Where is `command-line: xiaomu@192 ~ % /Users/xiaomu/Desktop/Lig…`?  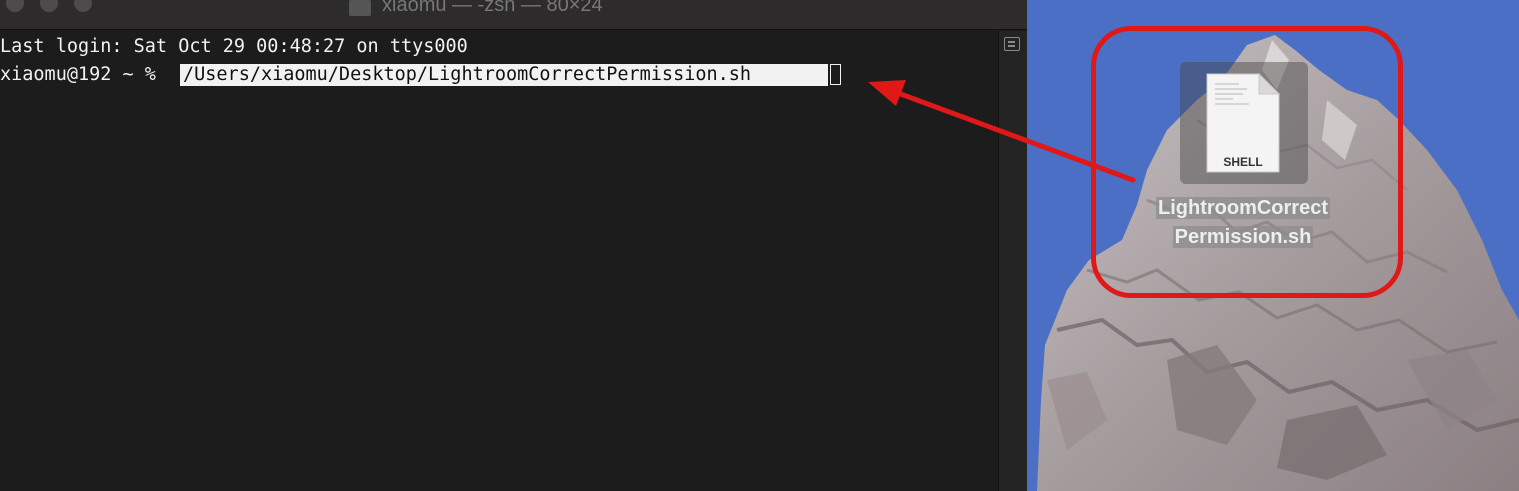
command-line: xiaomu@192 ~ % /Users/xiaomu/Desktop/Lig… is located at coordinates (499, 75).